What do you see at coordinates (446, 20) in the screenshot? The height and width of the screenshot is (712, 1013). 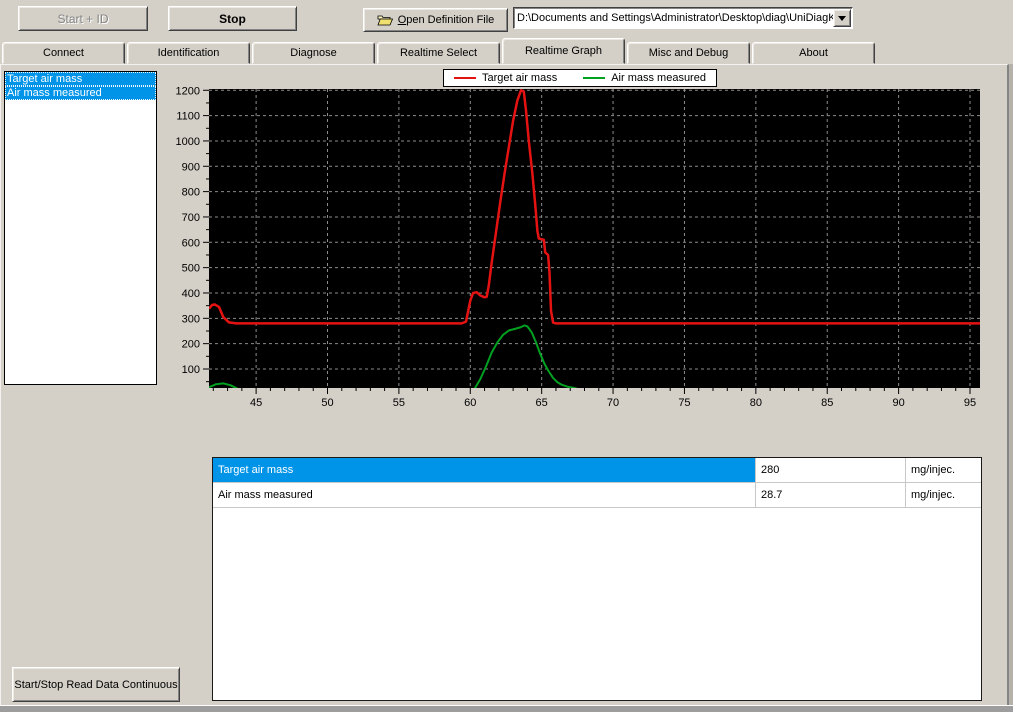 I see `open-definition-file-label: Open Definition File` at bounding box center [446, 20].